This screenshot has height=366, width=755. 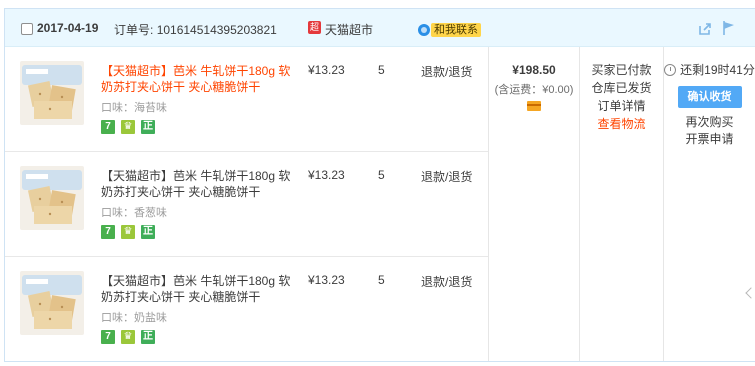 I want to click on order-date: 2017-04-19, so click(x=68, y=28).